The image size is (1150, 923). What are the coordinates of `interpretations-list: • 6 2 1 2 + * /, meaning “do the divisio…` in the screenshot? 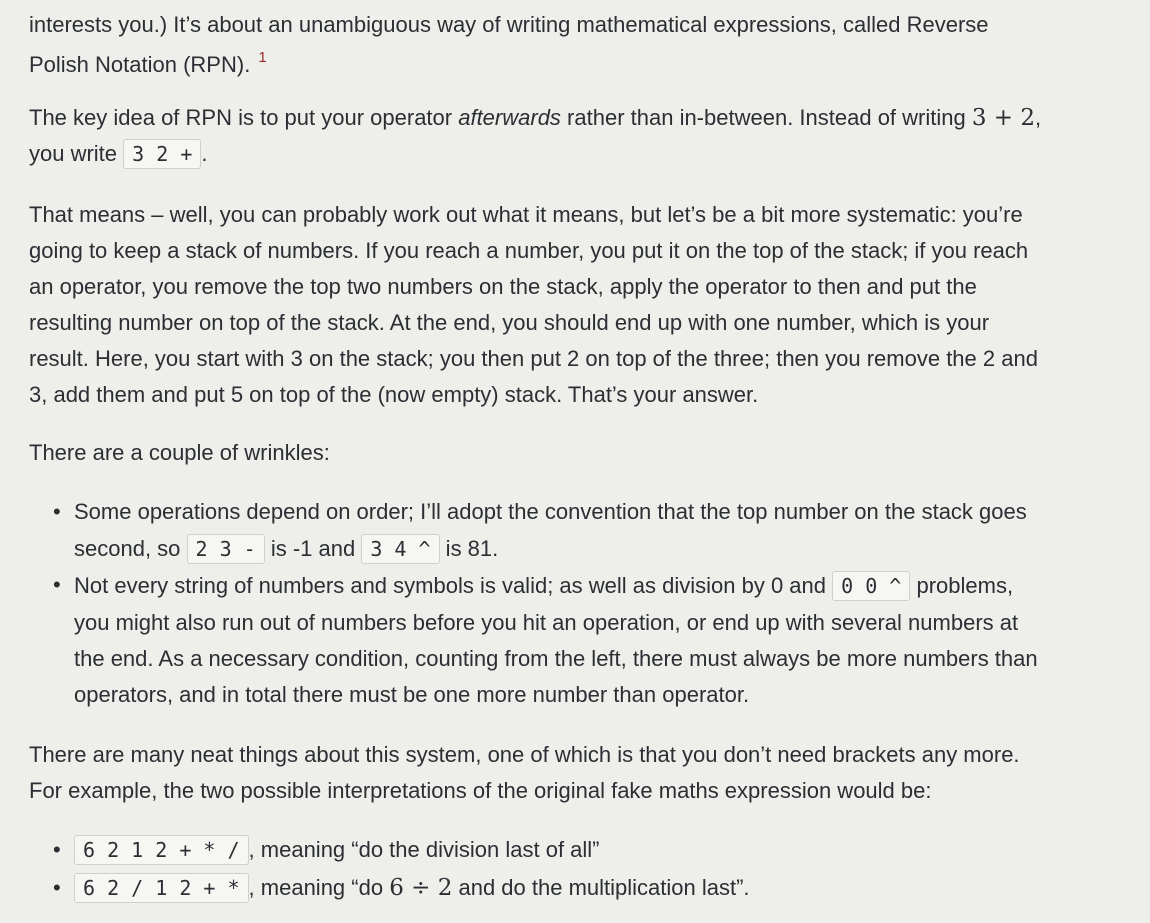 It's located at (598, 869).